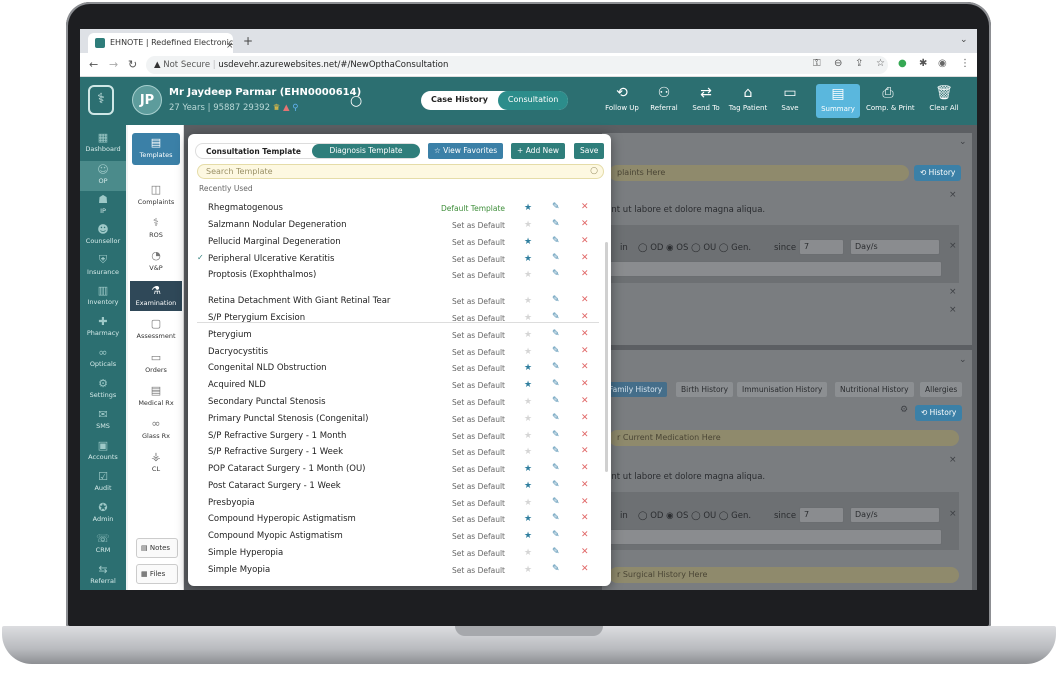 The height and width of the screenshot is (675, 1058). Describe the element at coordinates (156, 149) in the screenshot. I see `subnav-templates: ▤ Templates` at that location.